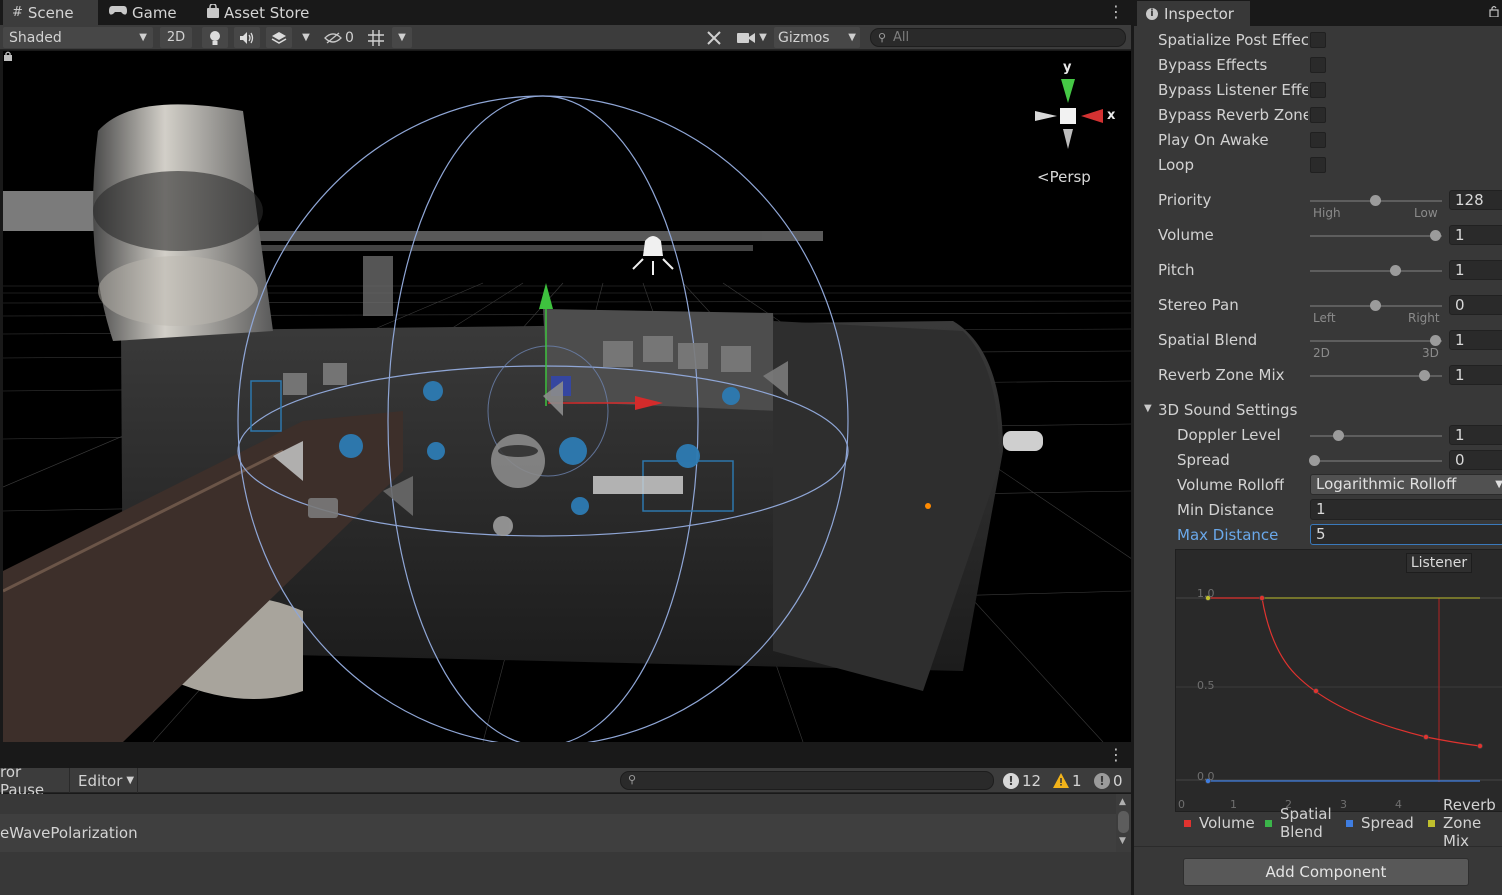 This screenshot has width=1502, height=895. Describe the element at coordinates (1375, 200) in the screenshot. I see `priority-slider-thumb` at that location.